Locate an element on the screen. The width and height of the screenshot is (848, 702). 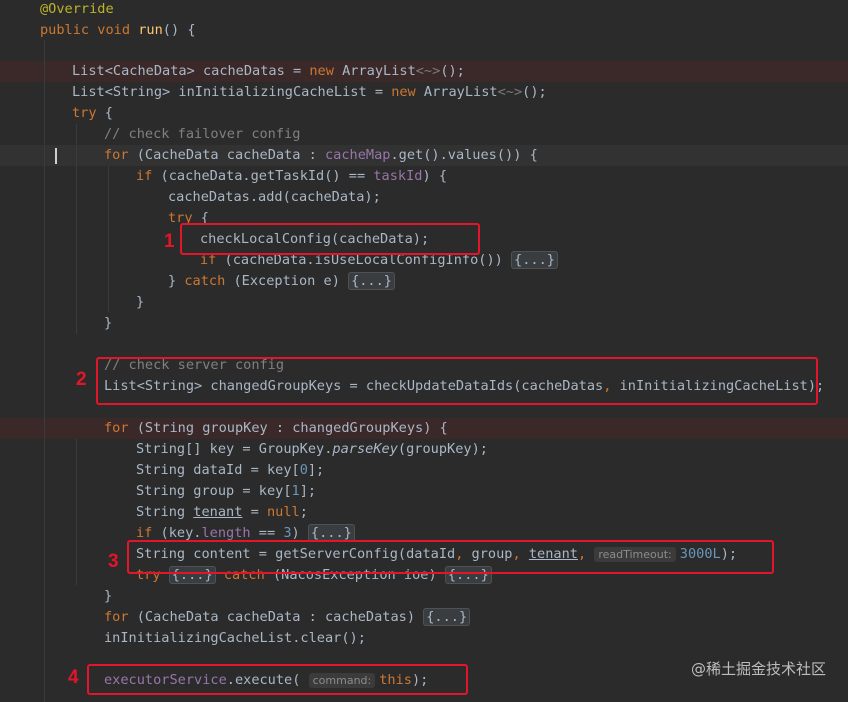
field-name: length is located at coordinates (226, 533).